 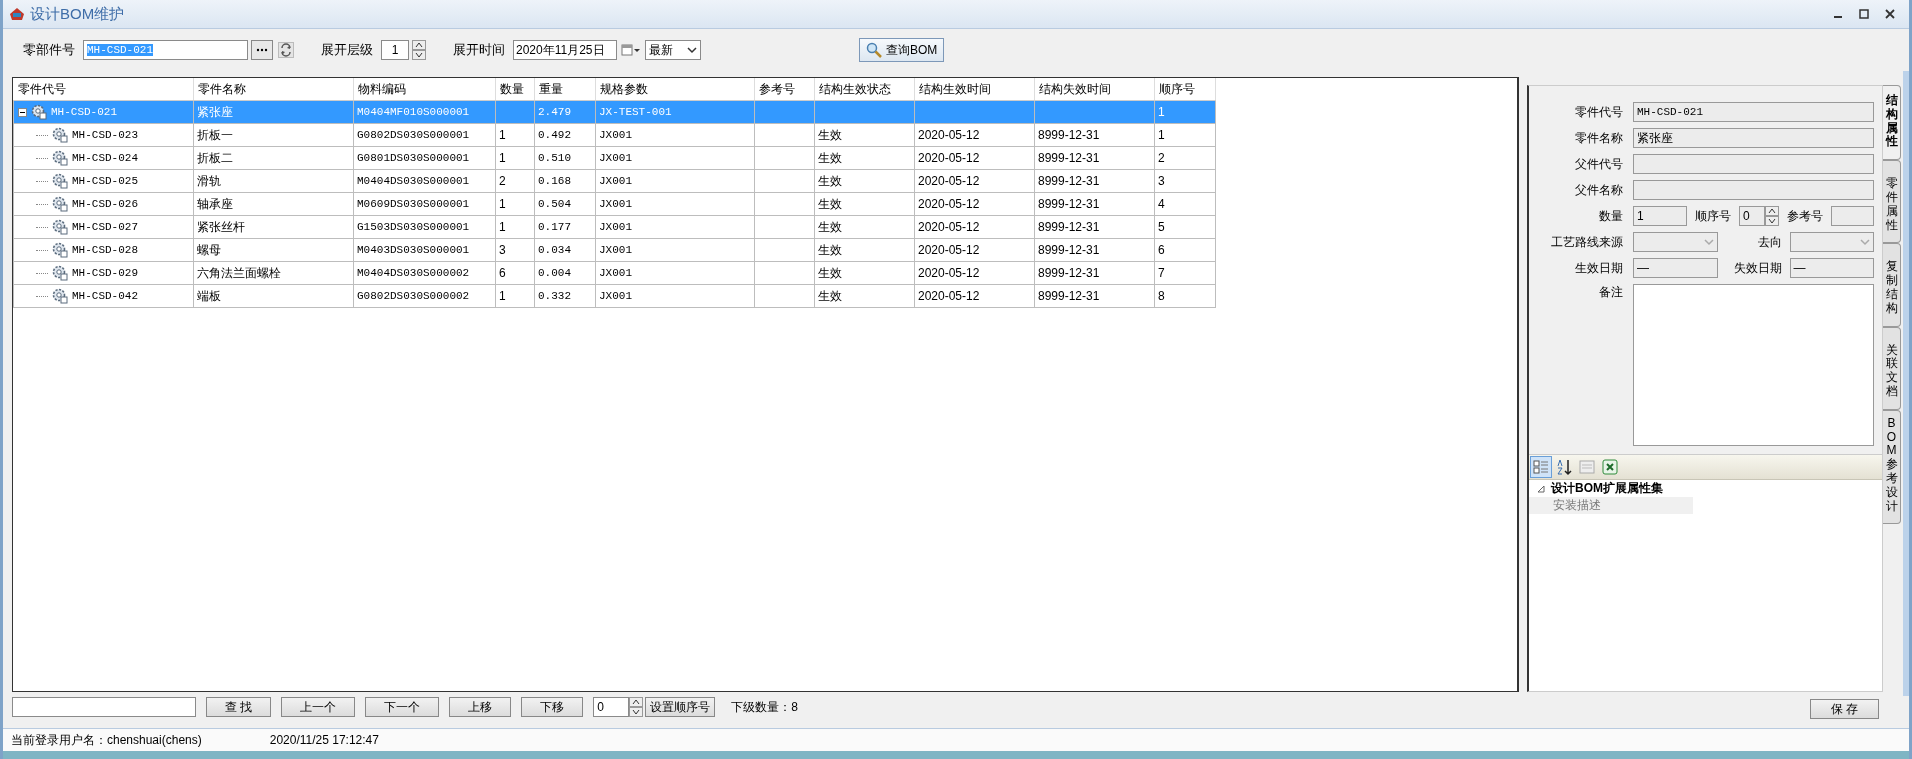 What do you see at coordinates (614, 158) in the screenshot?
I see `table-row: MH-CSD-024 折板二 G0801DS030S000001 1 0.510 JX001 生效 2020-05-12 8999-12-31 2` at bounding box center [614, 158].